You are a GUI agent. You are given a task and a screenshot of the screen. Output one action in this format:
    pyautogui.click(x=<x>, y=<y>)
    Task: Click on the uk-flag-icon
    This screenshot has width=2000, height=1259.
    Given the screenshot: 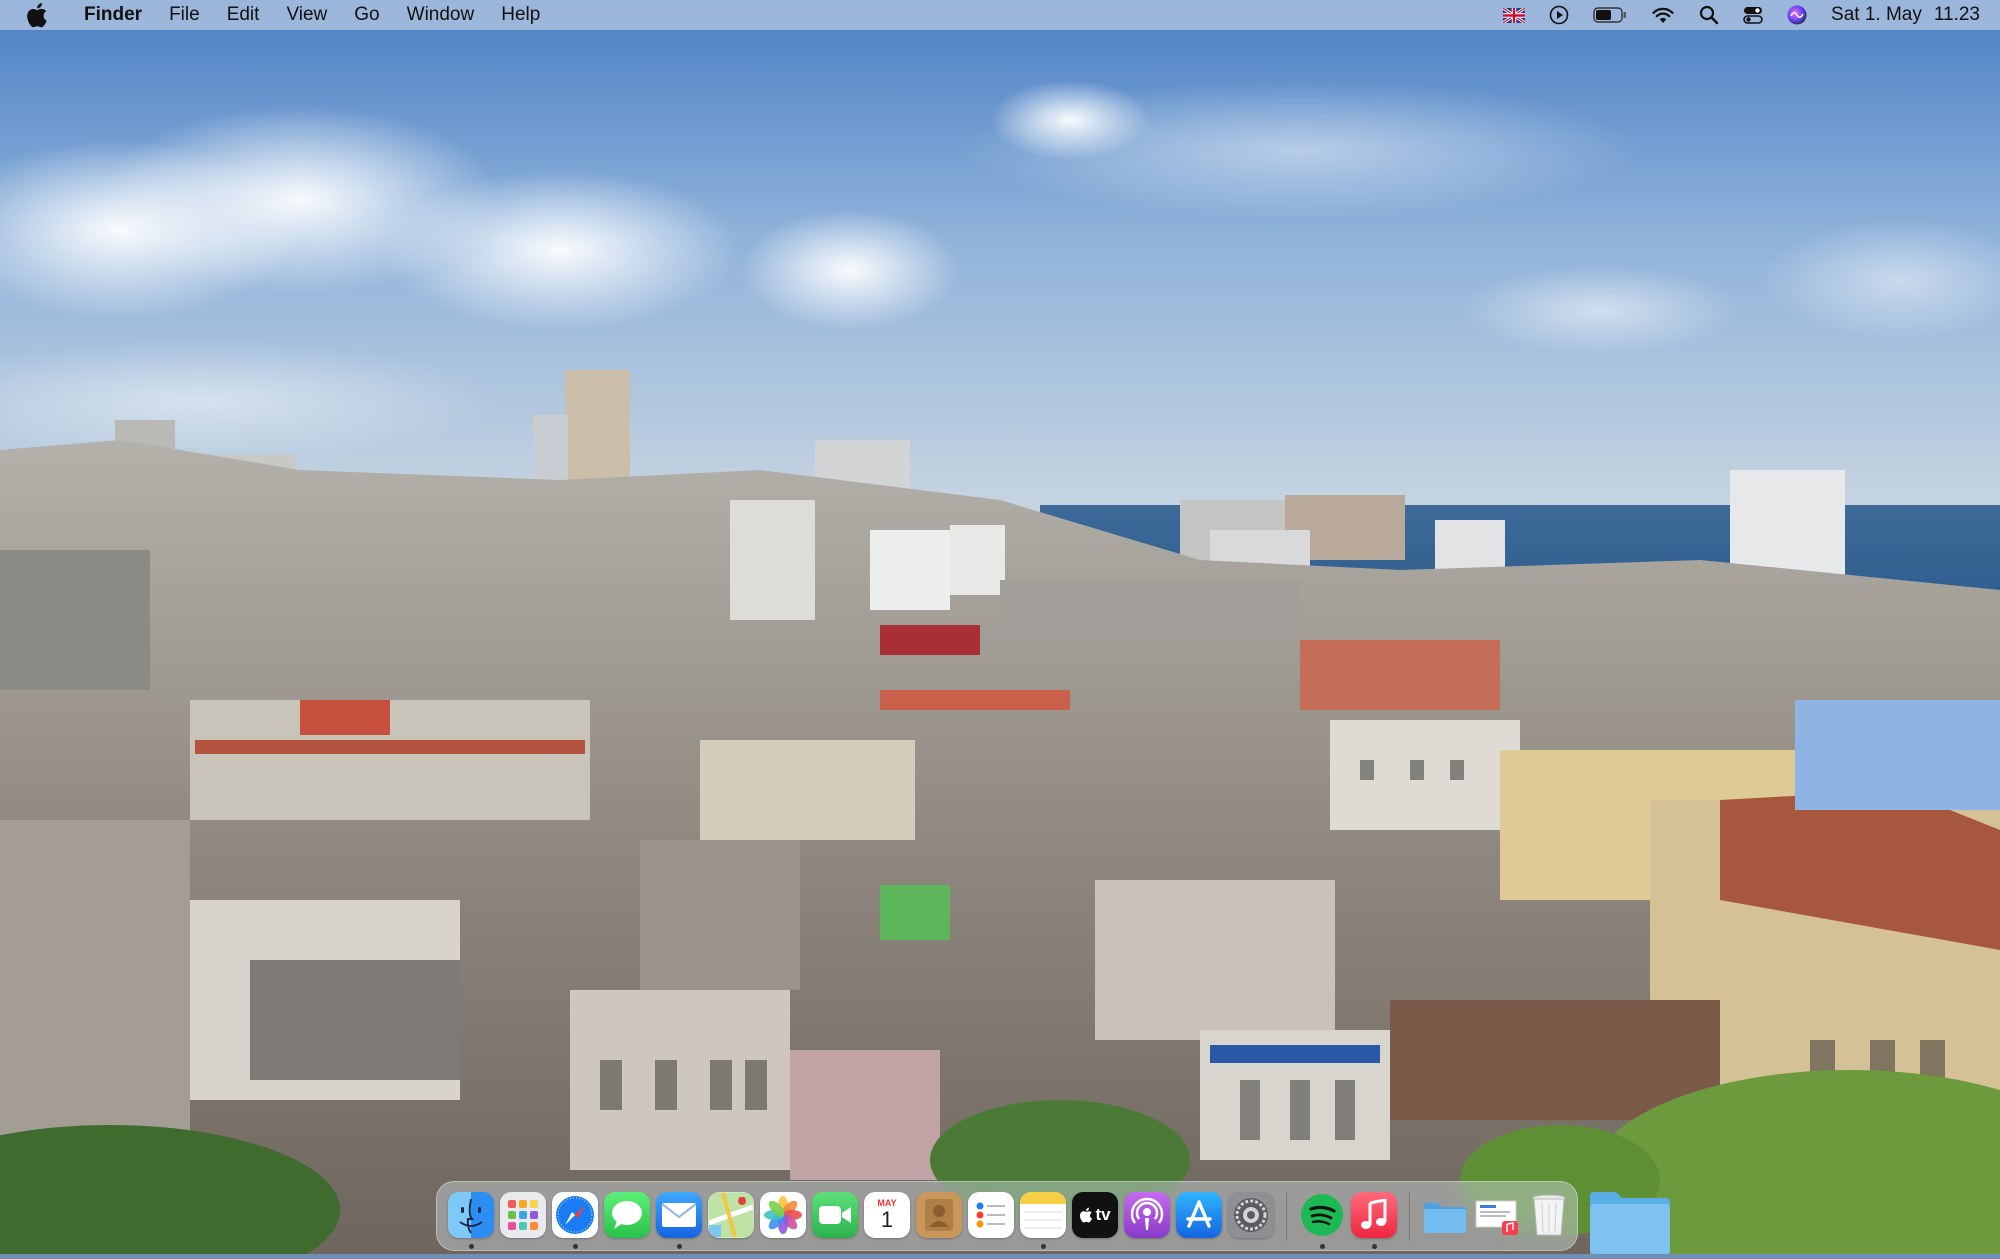 What is the action you would take?
    pyautogui.click(x=1514, y=15)
    